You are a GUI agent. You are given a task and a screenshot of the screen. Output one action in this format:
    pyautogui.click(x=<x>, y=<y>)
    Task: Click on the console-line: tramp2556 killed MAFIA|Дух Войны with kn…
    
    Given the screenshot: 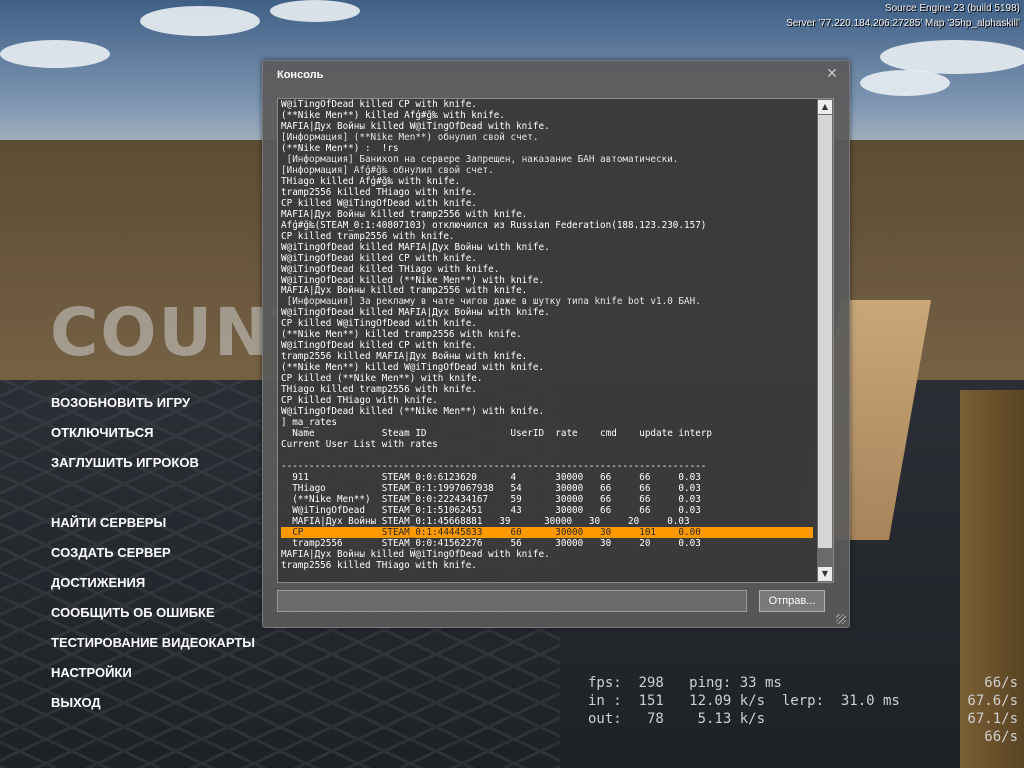 What is the action you would take?
    pyautogui.click(x=404, y=357)
    